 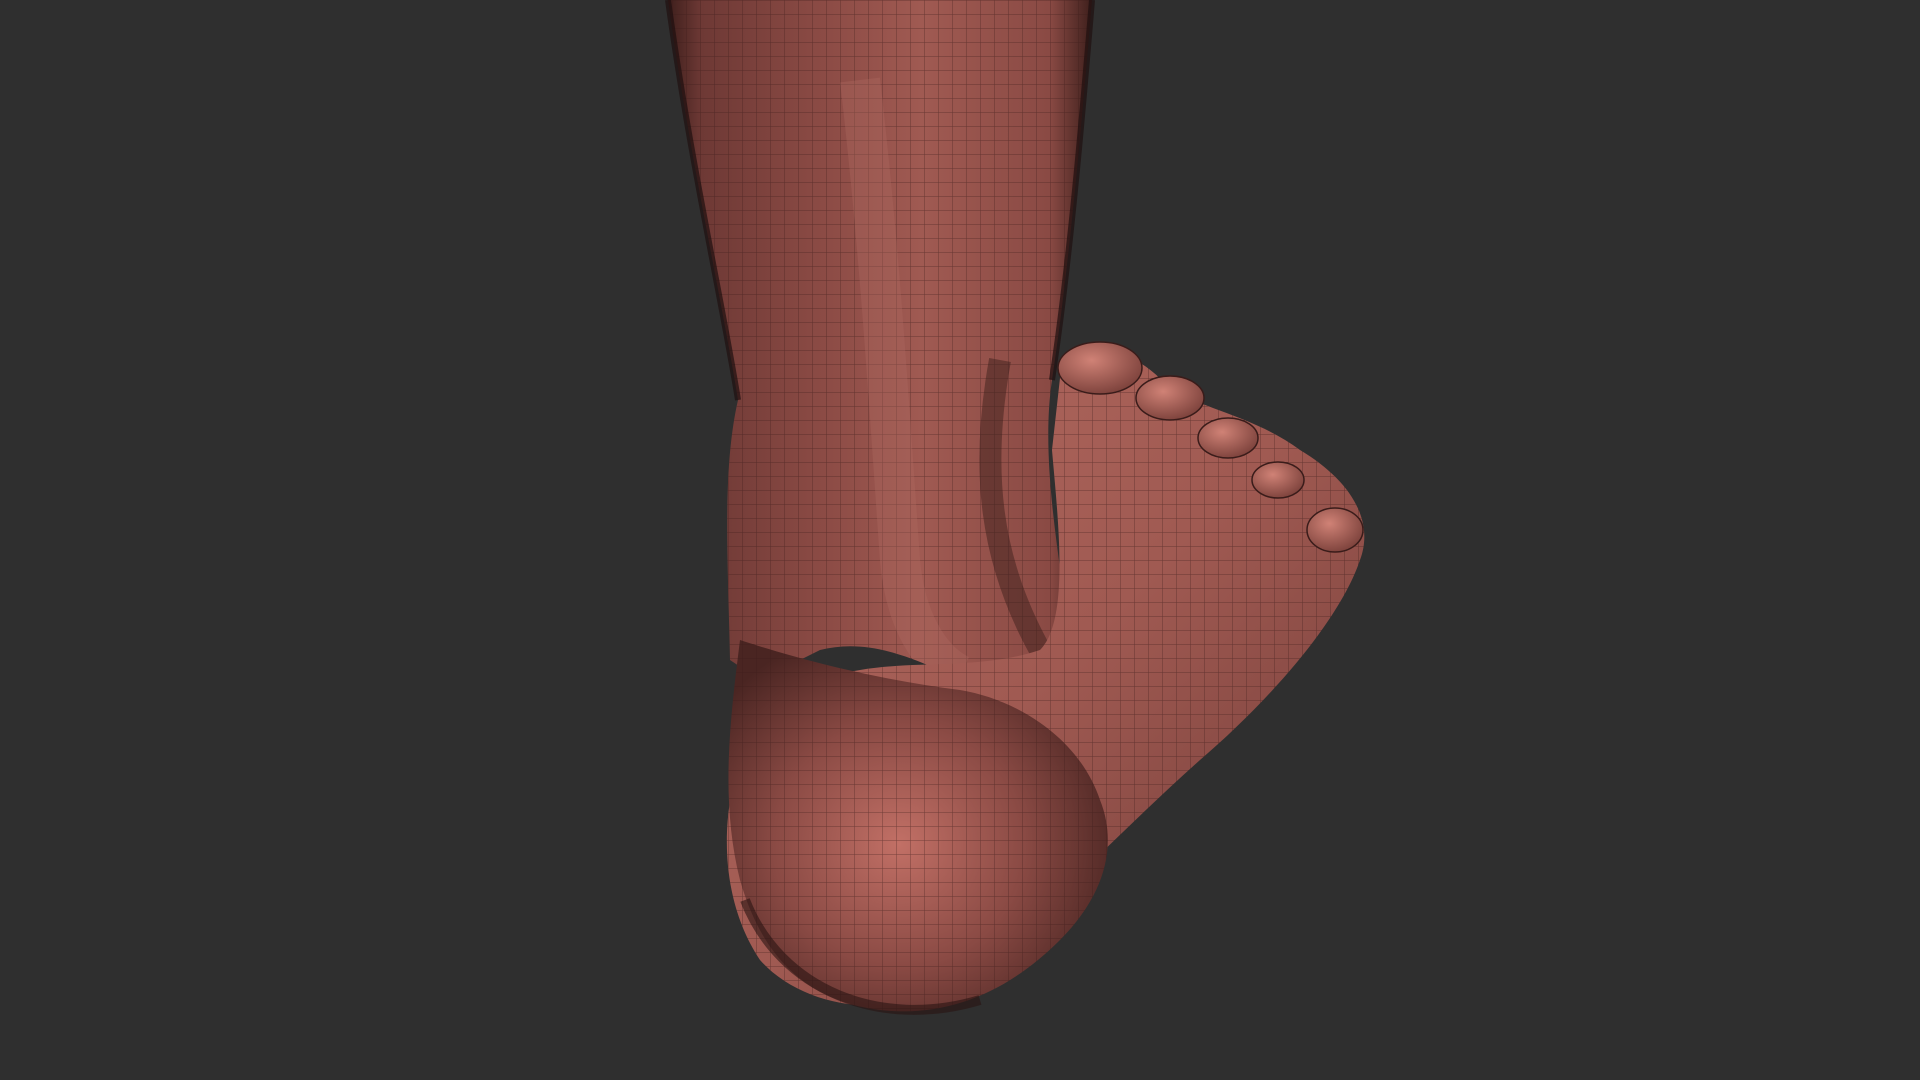 I want to click on leg-shape, so click(x=880, y=346).